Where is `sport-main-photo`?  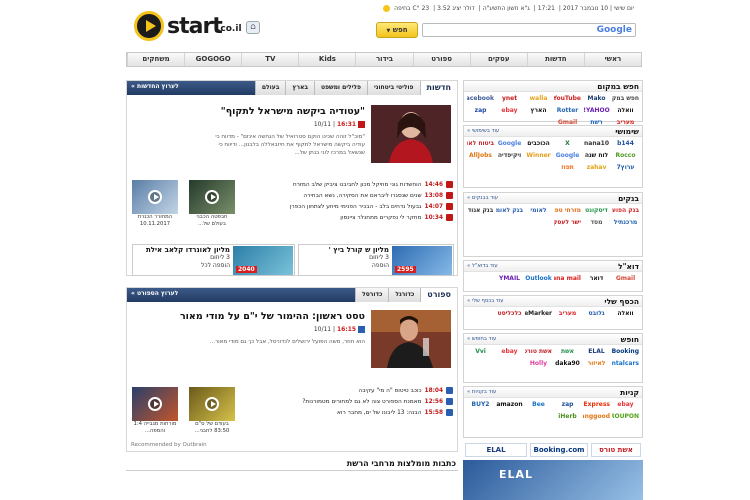 sport-main-photo is located at coordinates (411, 339).